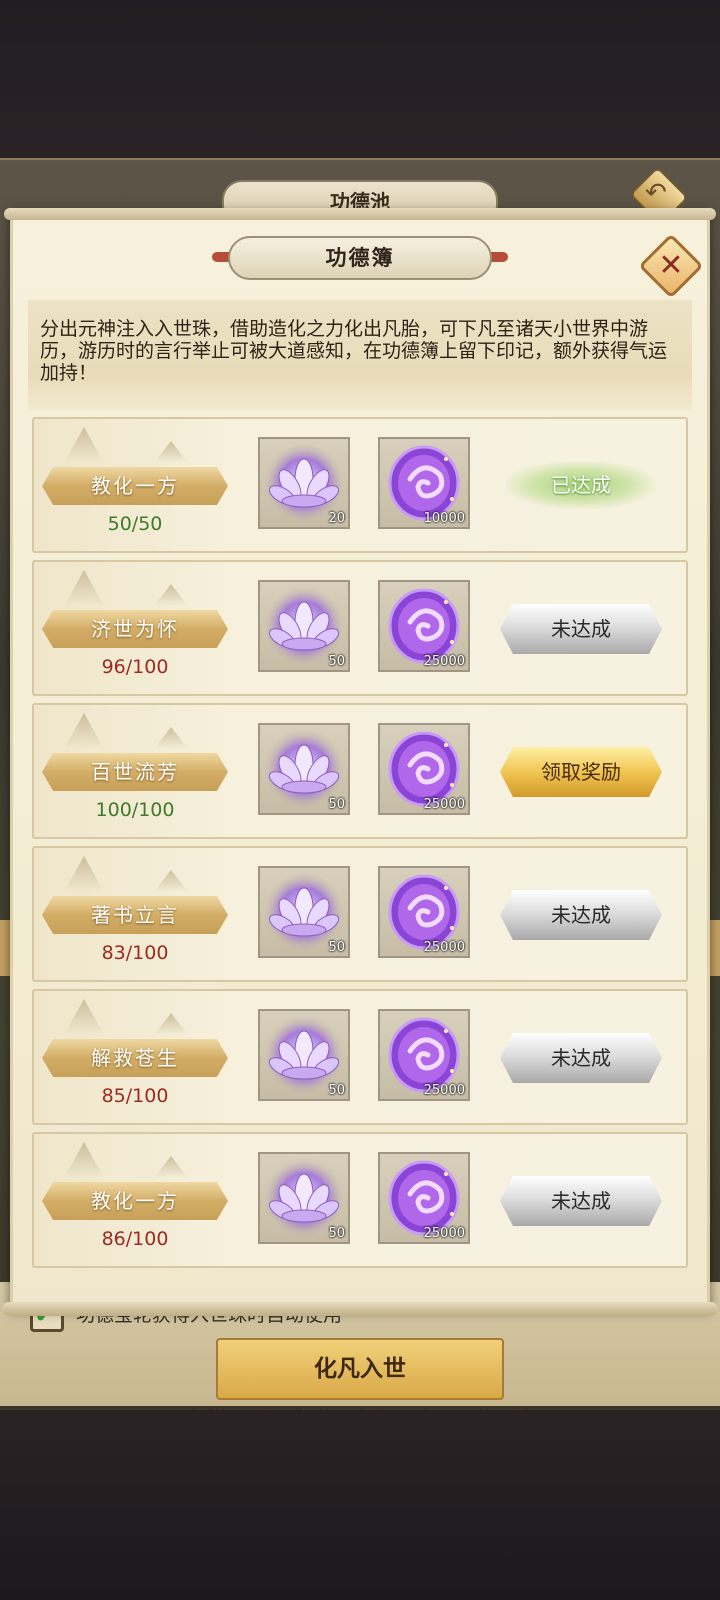 The width and height of the screenshot is (720, 1600). I want to click on reward-slot-lotus: 20, so click(304, 483).